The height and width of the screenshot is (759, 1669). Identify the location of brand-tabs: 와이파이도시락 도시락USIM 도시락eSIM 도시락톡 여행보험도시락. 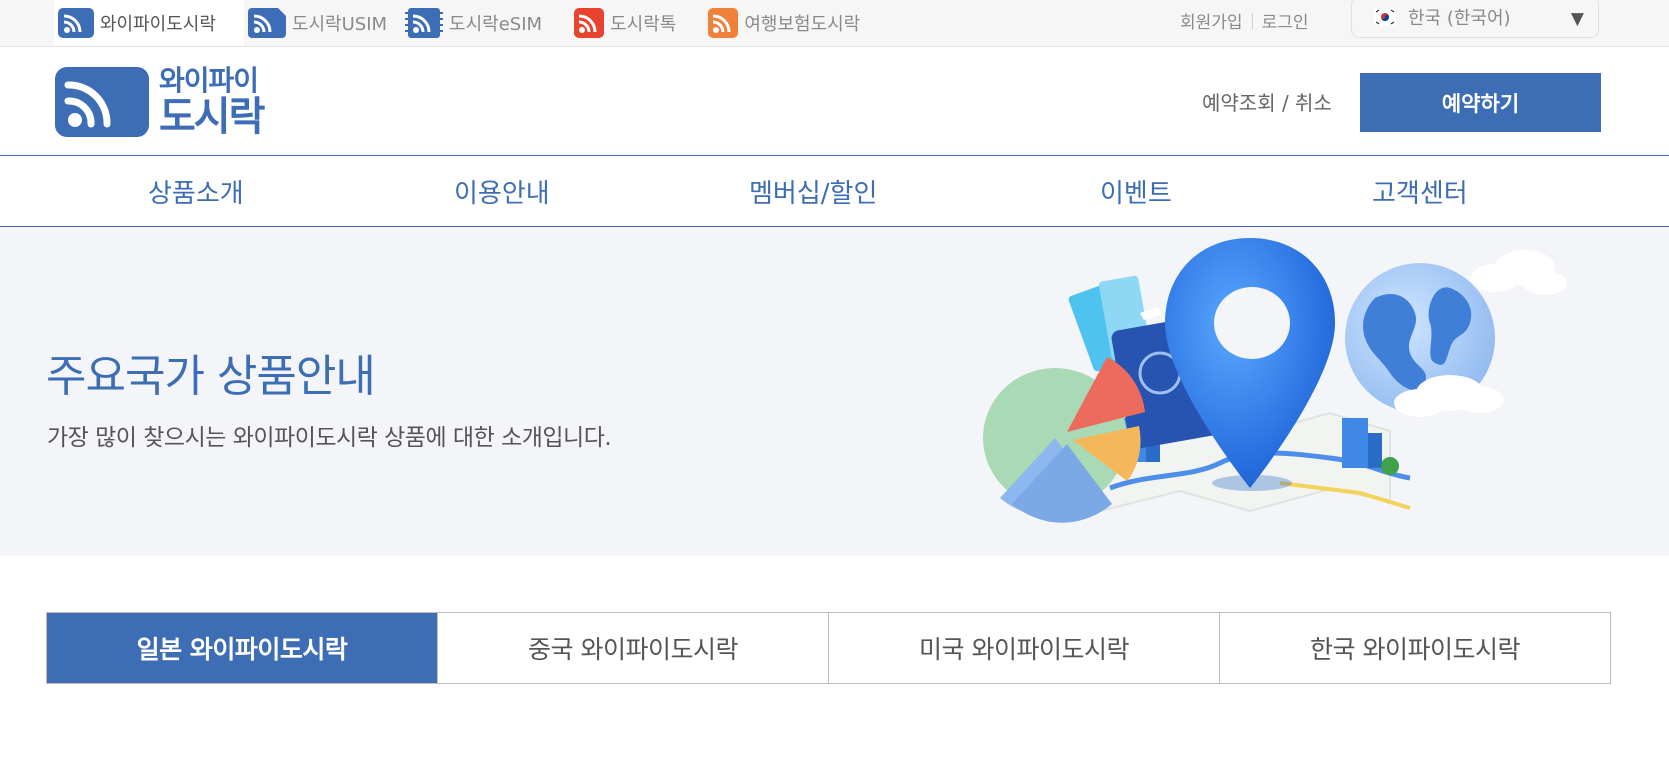
(464, 23).